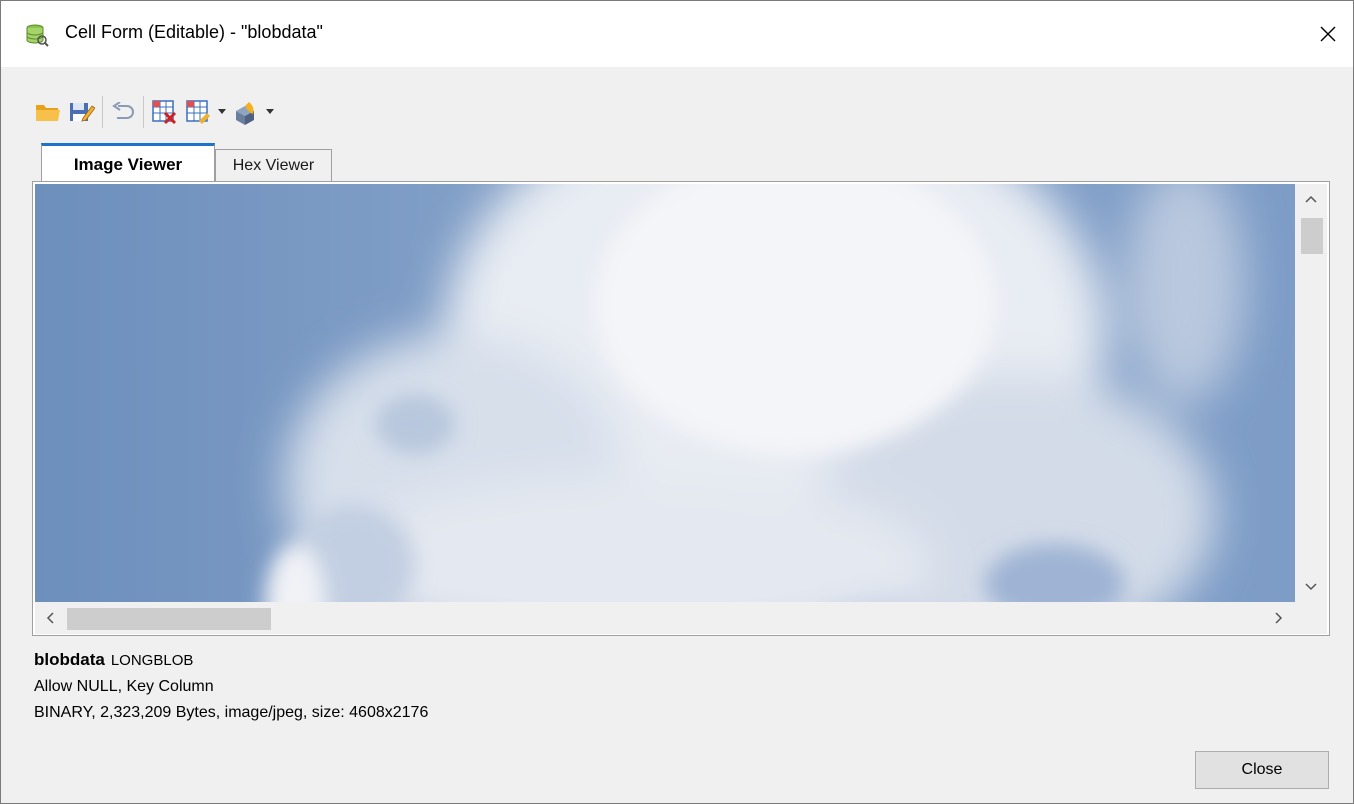 The height and width of the screenshot is (804, 1354). I want to click on color-object-button, so click(246, 112).